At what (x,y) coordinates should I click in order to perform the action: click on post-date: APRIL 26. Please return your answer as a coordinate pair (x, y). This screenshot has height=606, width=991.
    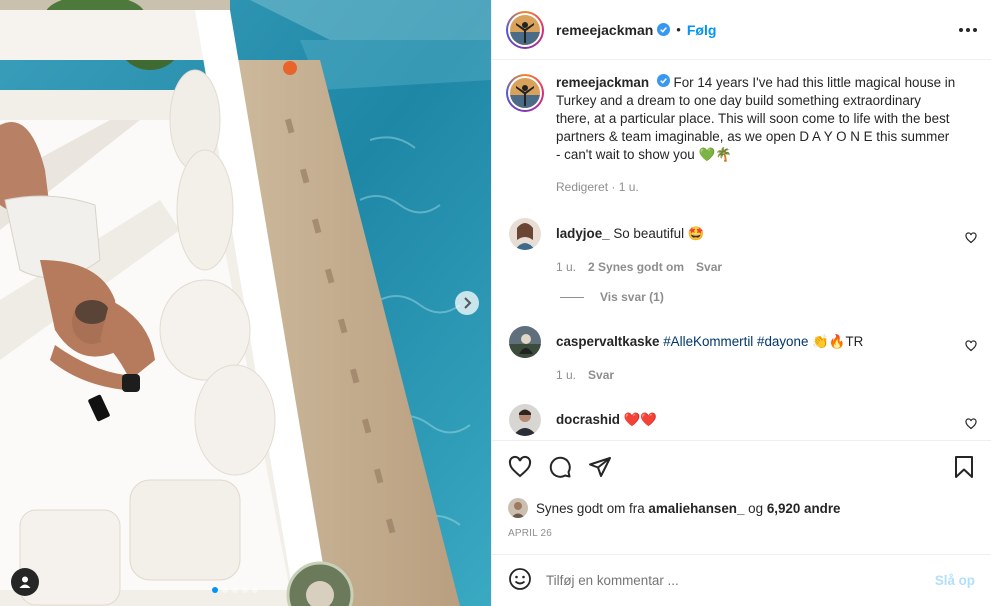
    Looking at the image, I should click on (741, 533).